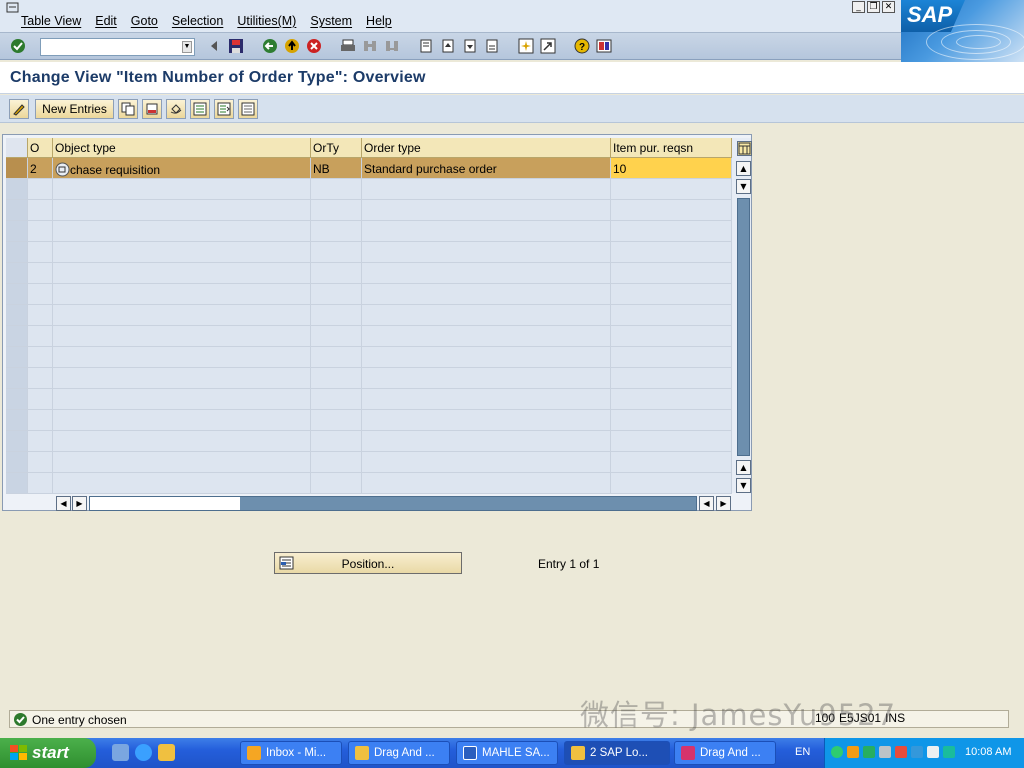 The width and height of the screenshot is (1024, 768). I want to click on cell-object-type: chase requisition, so click(182, 168).